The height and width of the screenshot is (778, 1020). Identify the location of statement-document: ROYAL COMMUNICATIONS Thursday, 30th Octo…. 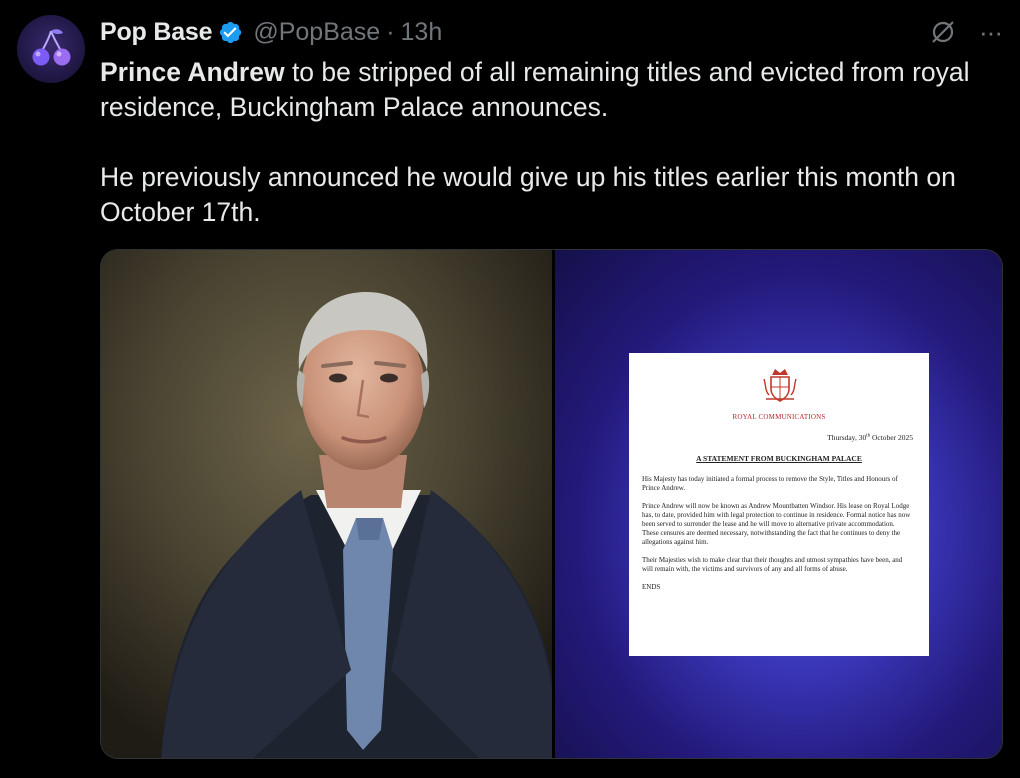
(779, 504).